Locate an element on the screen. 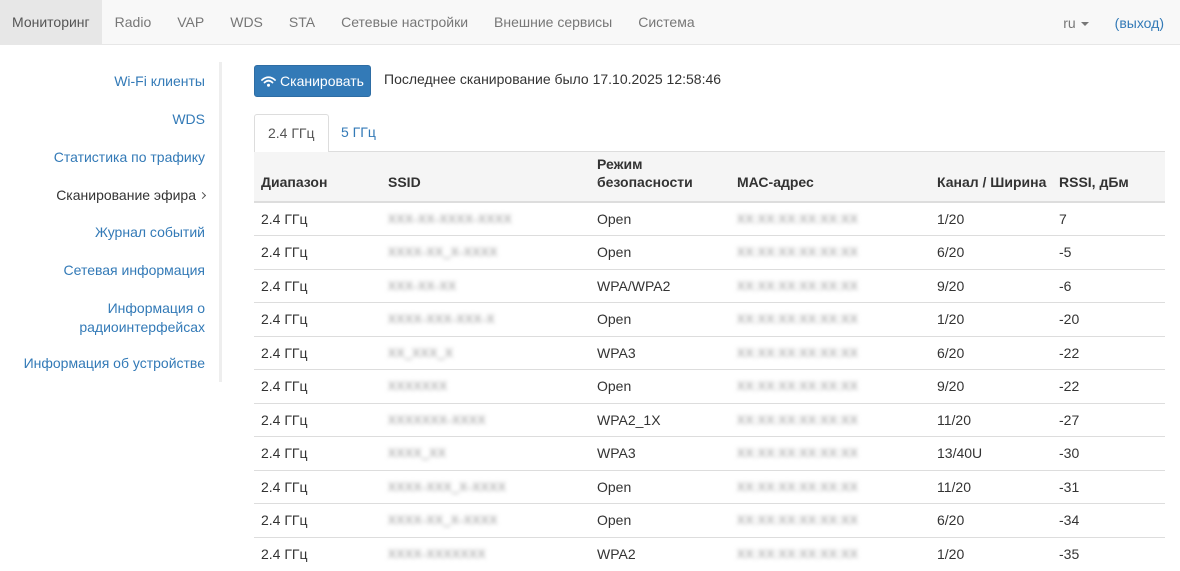  nav-tab-sta: STA is located at coordinates (302, 22).